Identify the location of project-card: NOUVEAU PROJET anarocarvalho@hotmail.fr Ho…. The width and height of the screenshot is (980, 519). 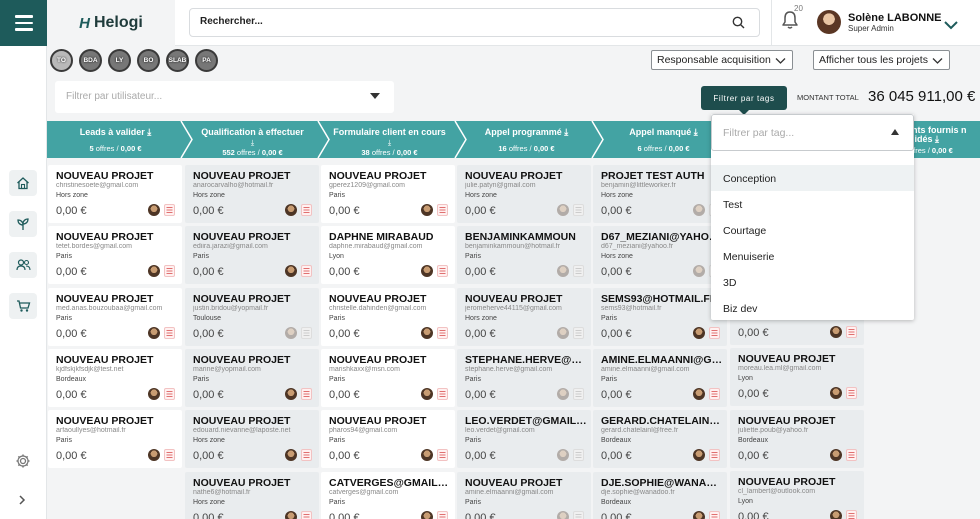
(252, 194).